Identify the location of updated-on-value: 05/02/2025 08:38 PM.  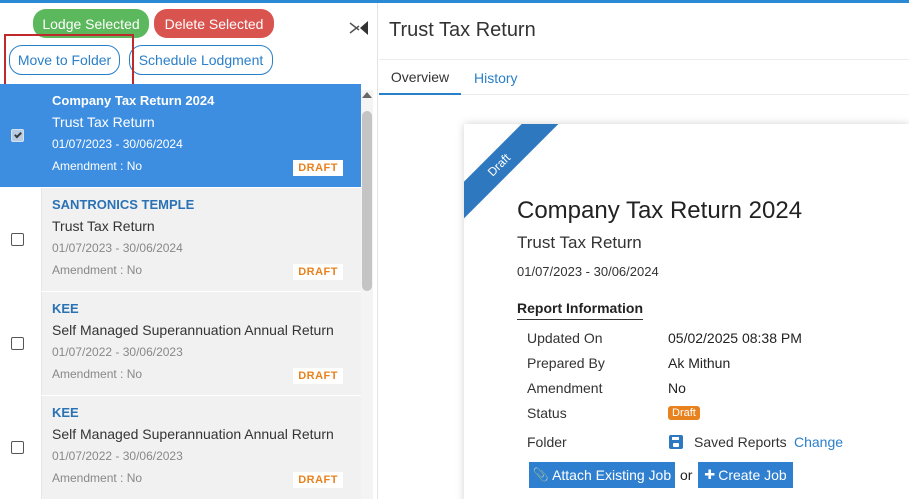
(735, 338).